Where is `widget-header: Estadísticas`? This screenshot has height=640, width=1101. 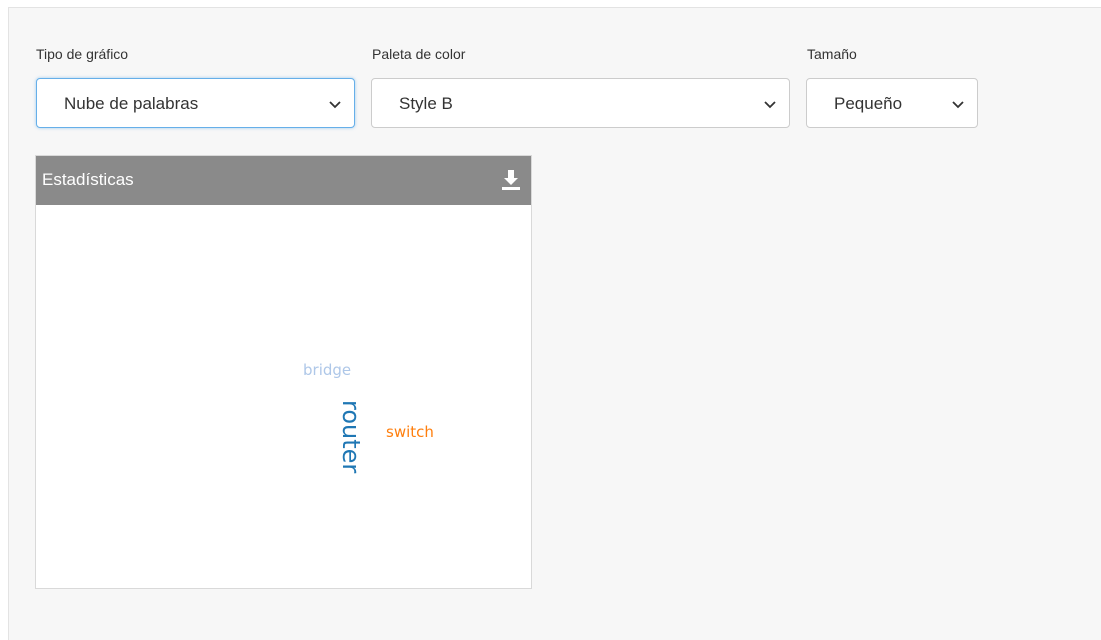
widget-header: Estadísticas is located at coordinates (283, 180).